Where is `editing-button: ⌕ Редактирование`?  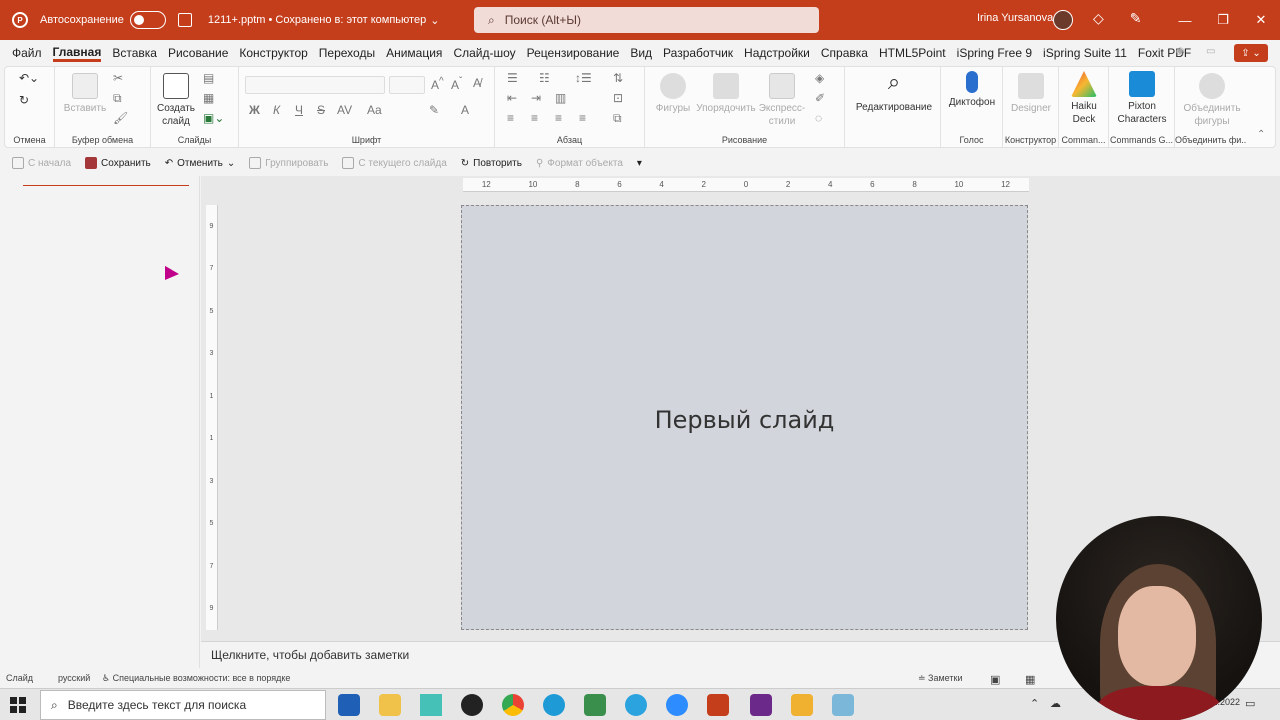 editing-button: ⌕ Редактирование is located at coordinates (894, 91).